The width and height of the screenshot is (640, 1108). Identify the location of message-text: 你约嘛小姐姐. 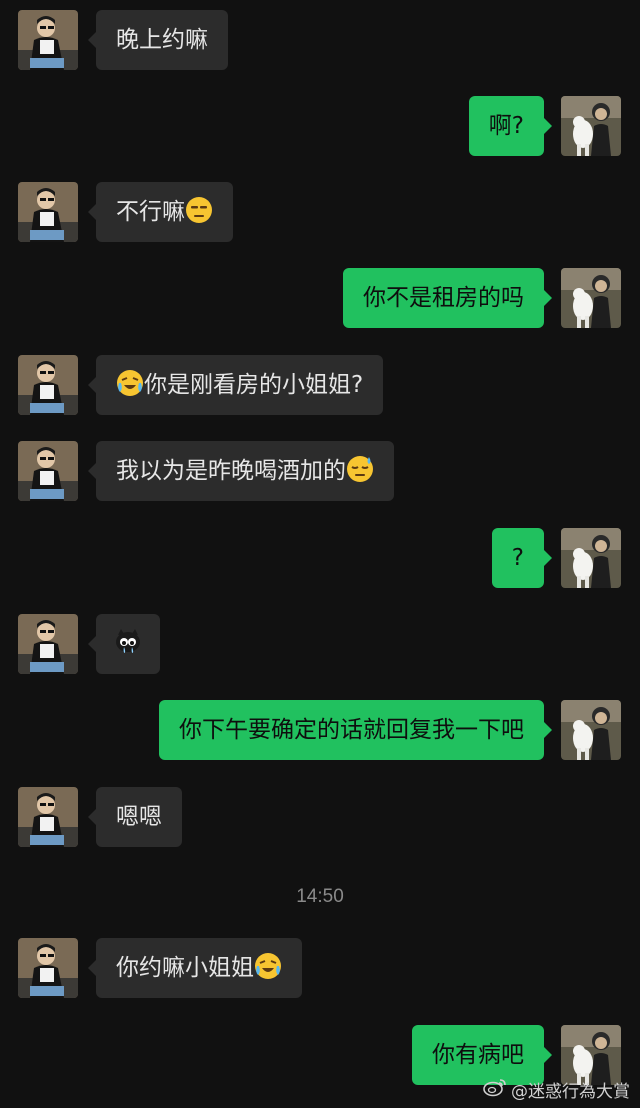
(185, 968).